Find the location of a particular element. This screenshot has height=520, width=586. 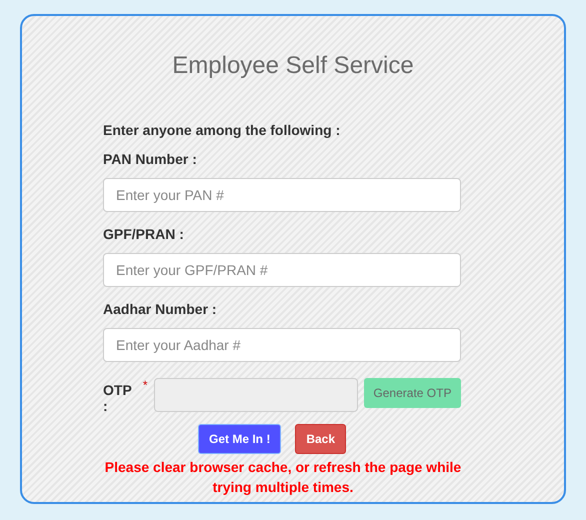

instruction-text: Enter anyone among the following : is located at coordinates (222, 130).